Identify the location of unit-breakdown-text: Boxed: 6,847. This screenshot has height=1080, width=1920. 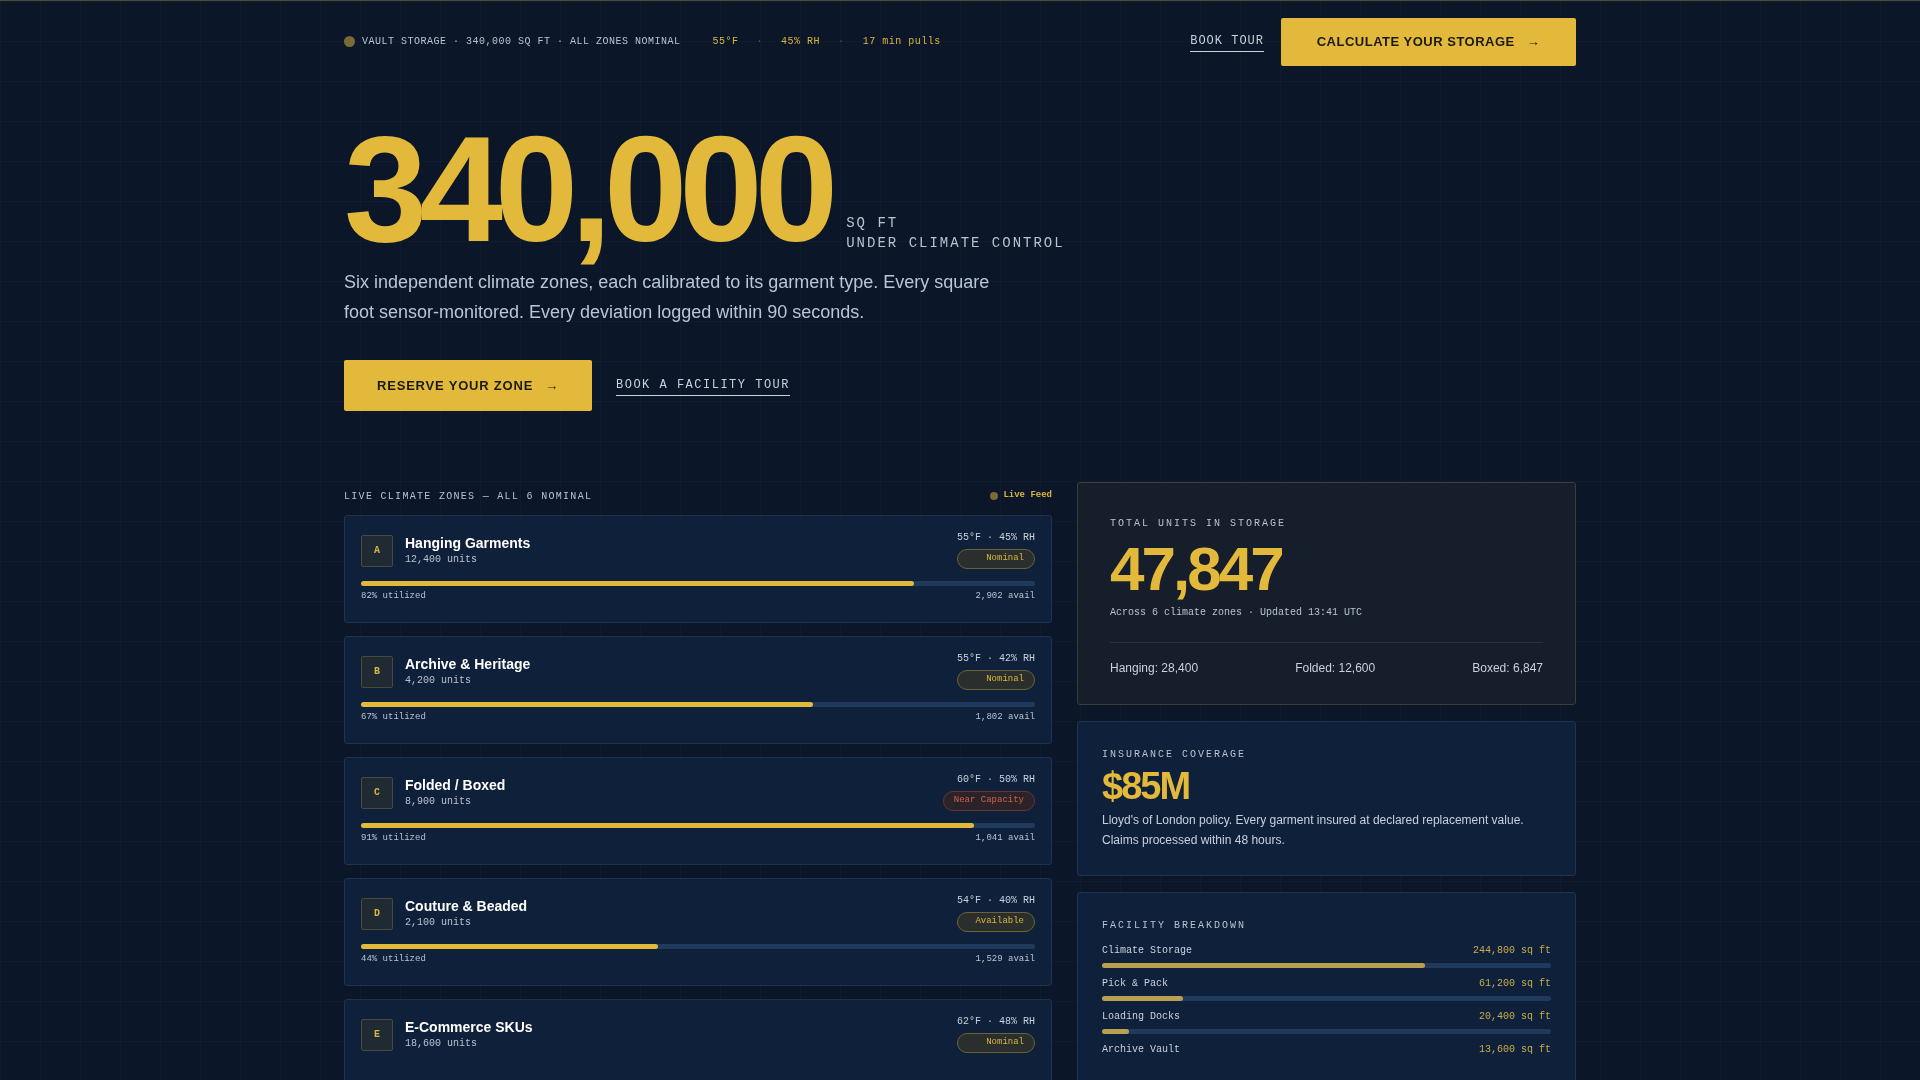
(1507, 668).